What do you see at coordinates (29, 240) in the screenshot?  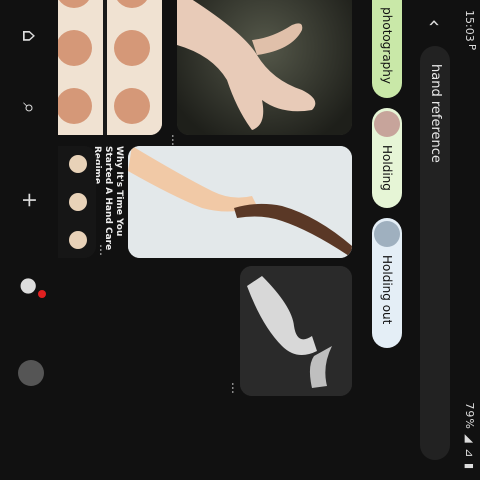 I see `bottom-nav: ⌂ ⌕ + ●` at bounding box center [29, 240].